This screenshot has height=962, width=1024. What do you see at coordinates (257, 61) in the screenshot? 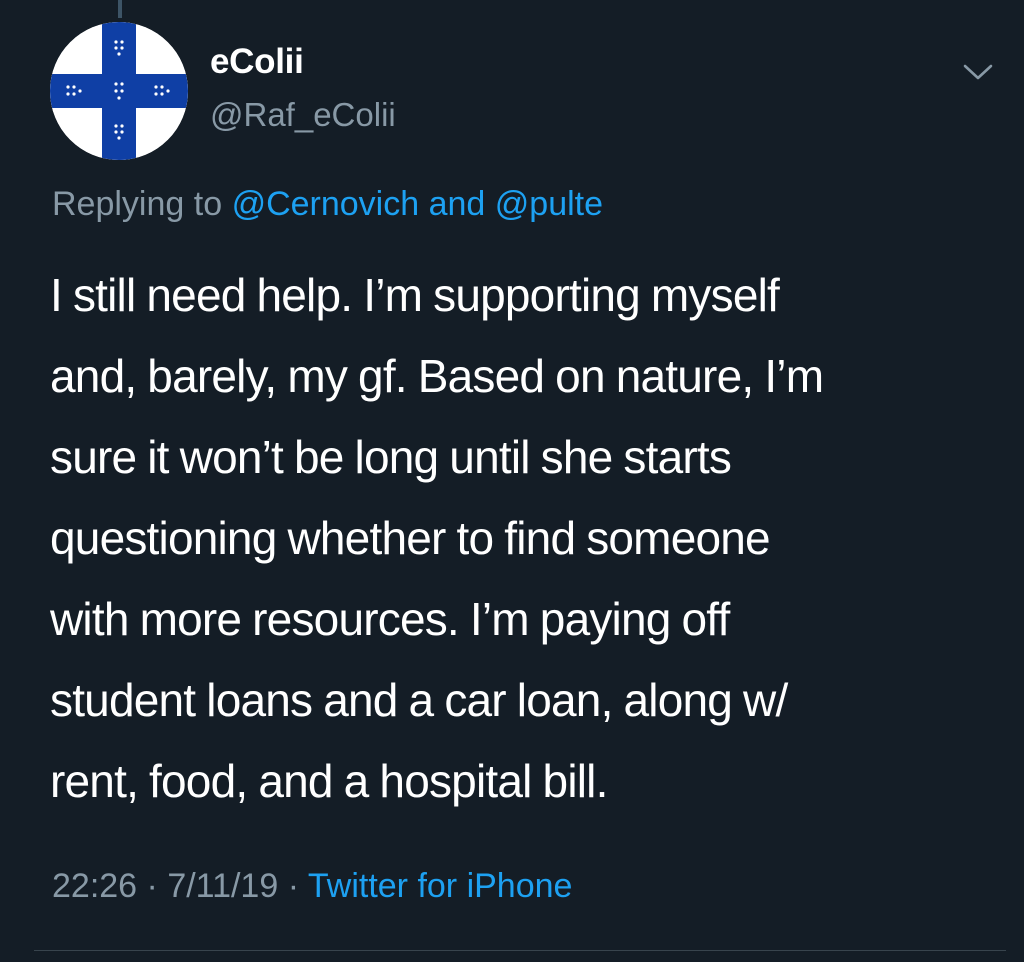
I see `display-name: eColii` at bounding box center [257, 61].